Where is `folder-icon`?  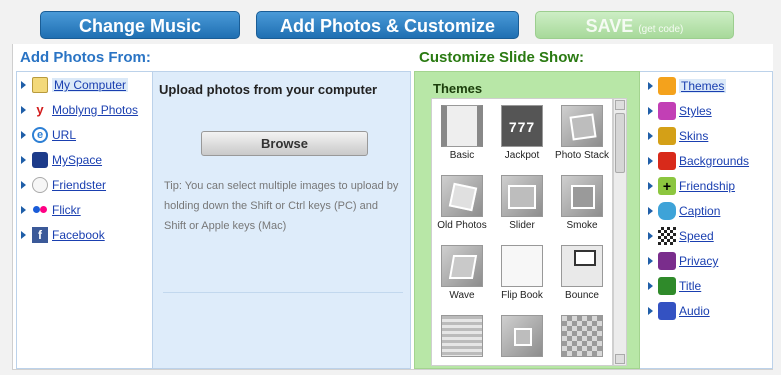 folder-icon is located at coordinates (40, 85).